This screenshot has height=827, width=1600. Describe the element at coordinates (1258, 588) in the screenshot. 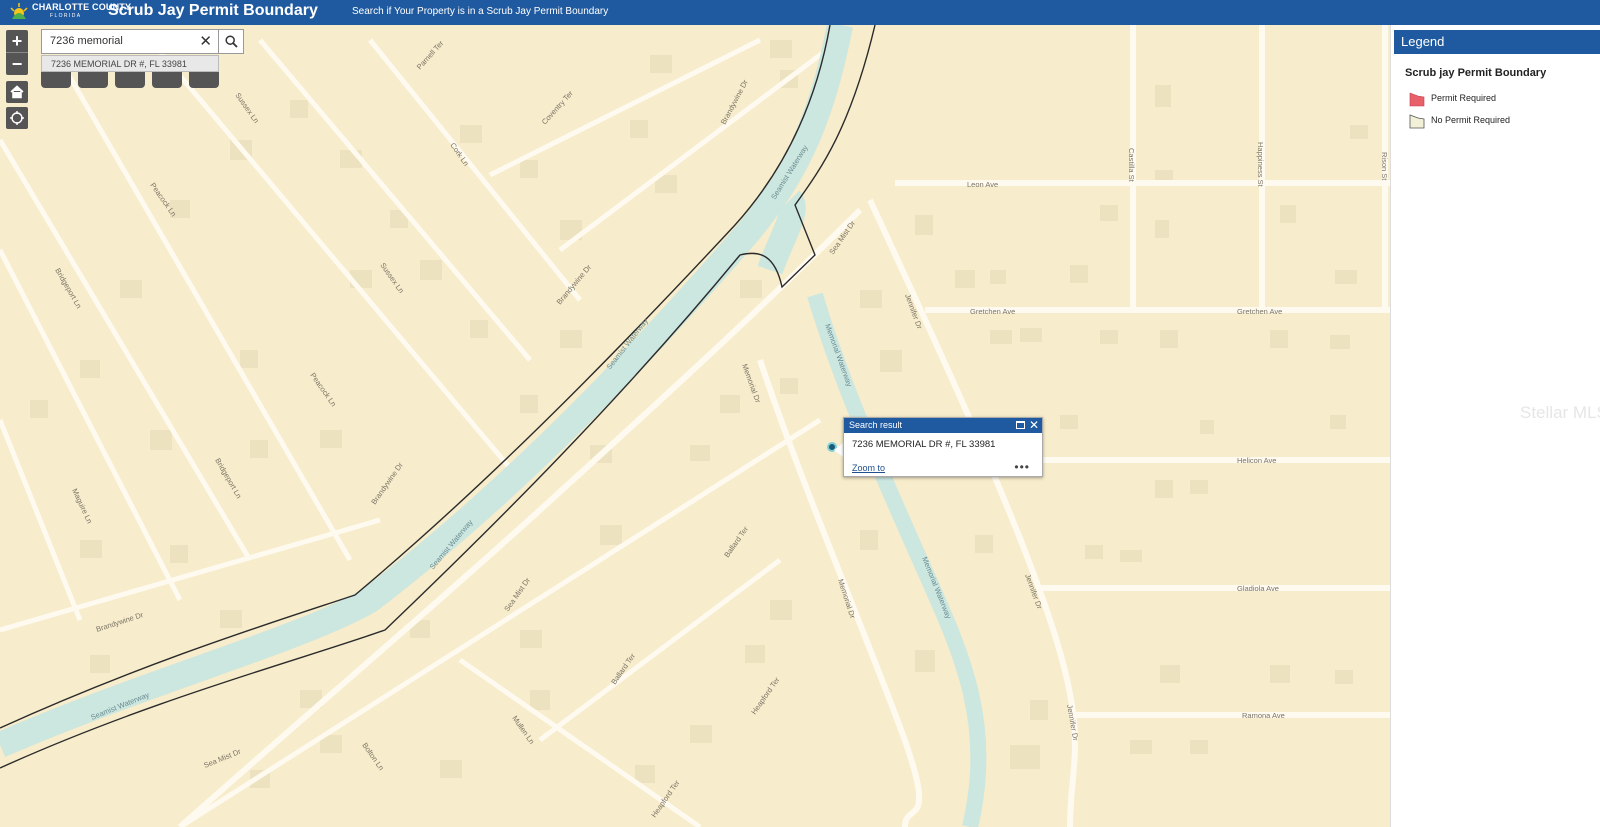

I see `road-label: Gladiola Ave` at that location.